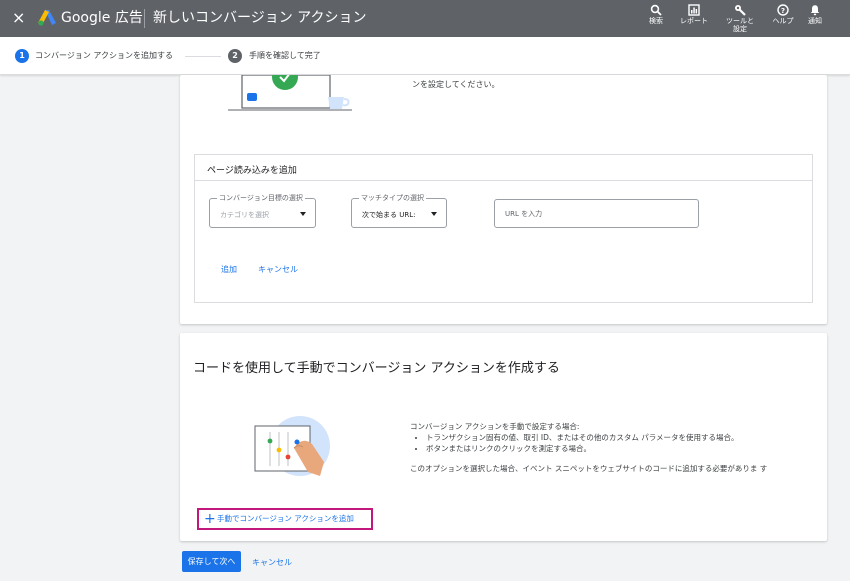  I want to click on search-icon, so click(656, 10).